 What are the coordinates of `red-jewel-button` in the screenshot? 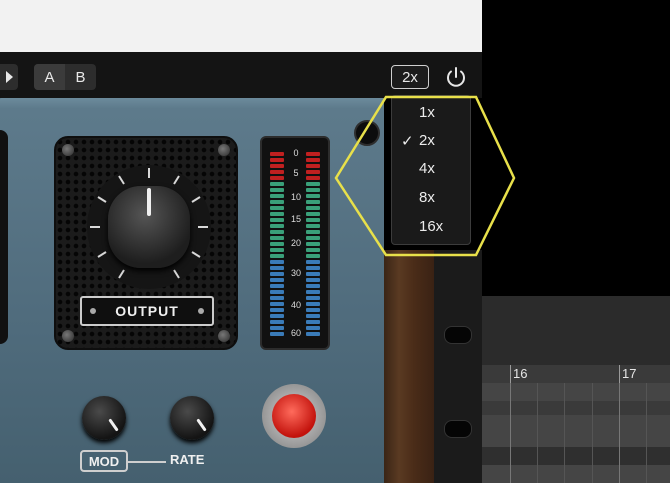 It's located at (294, 416).